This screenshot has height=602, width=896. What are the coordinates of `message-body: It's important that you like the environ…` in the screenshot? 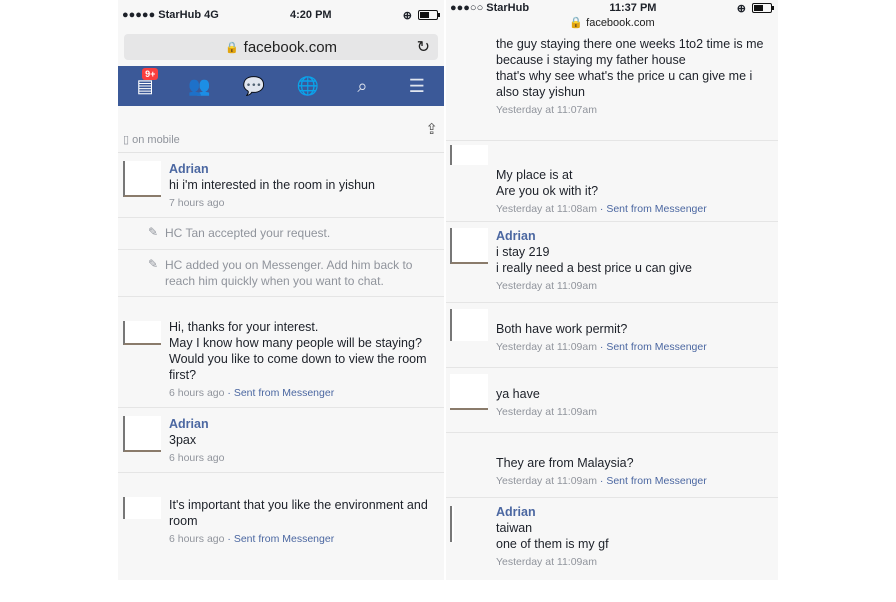 It's located at (304, 522).